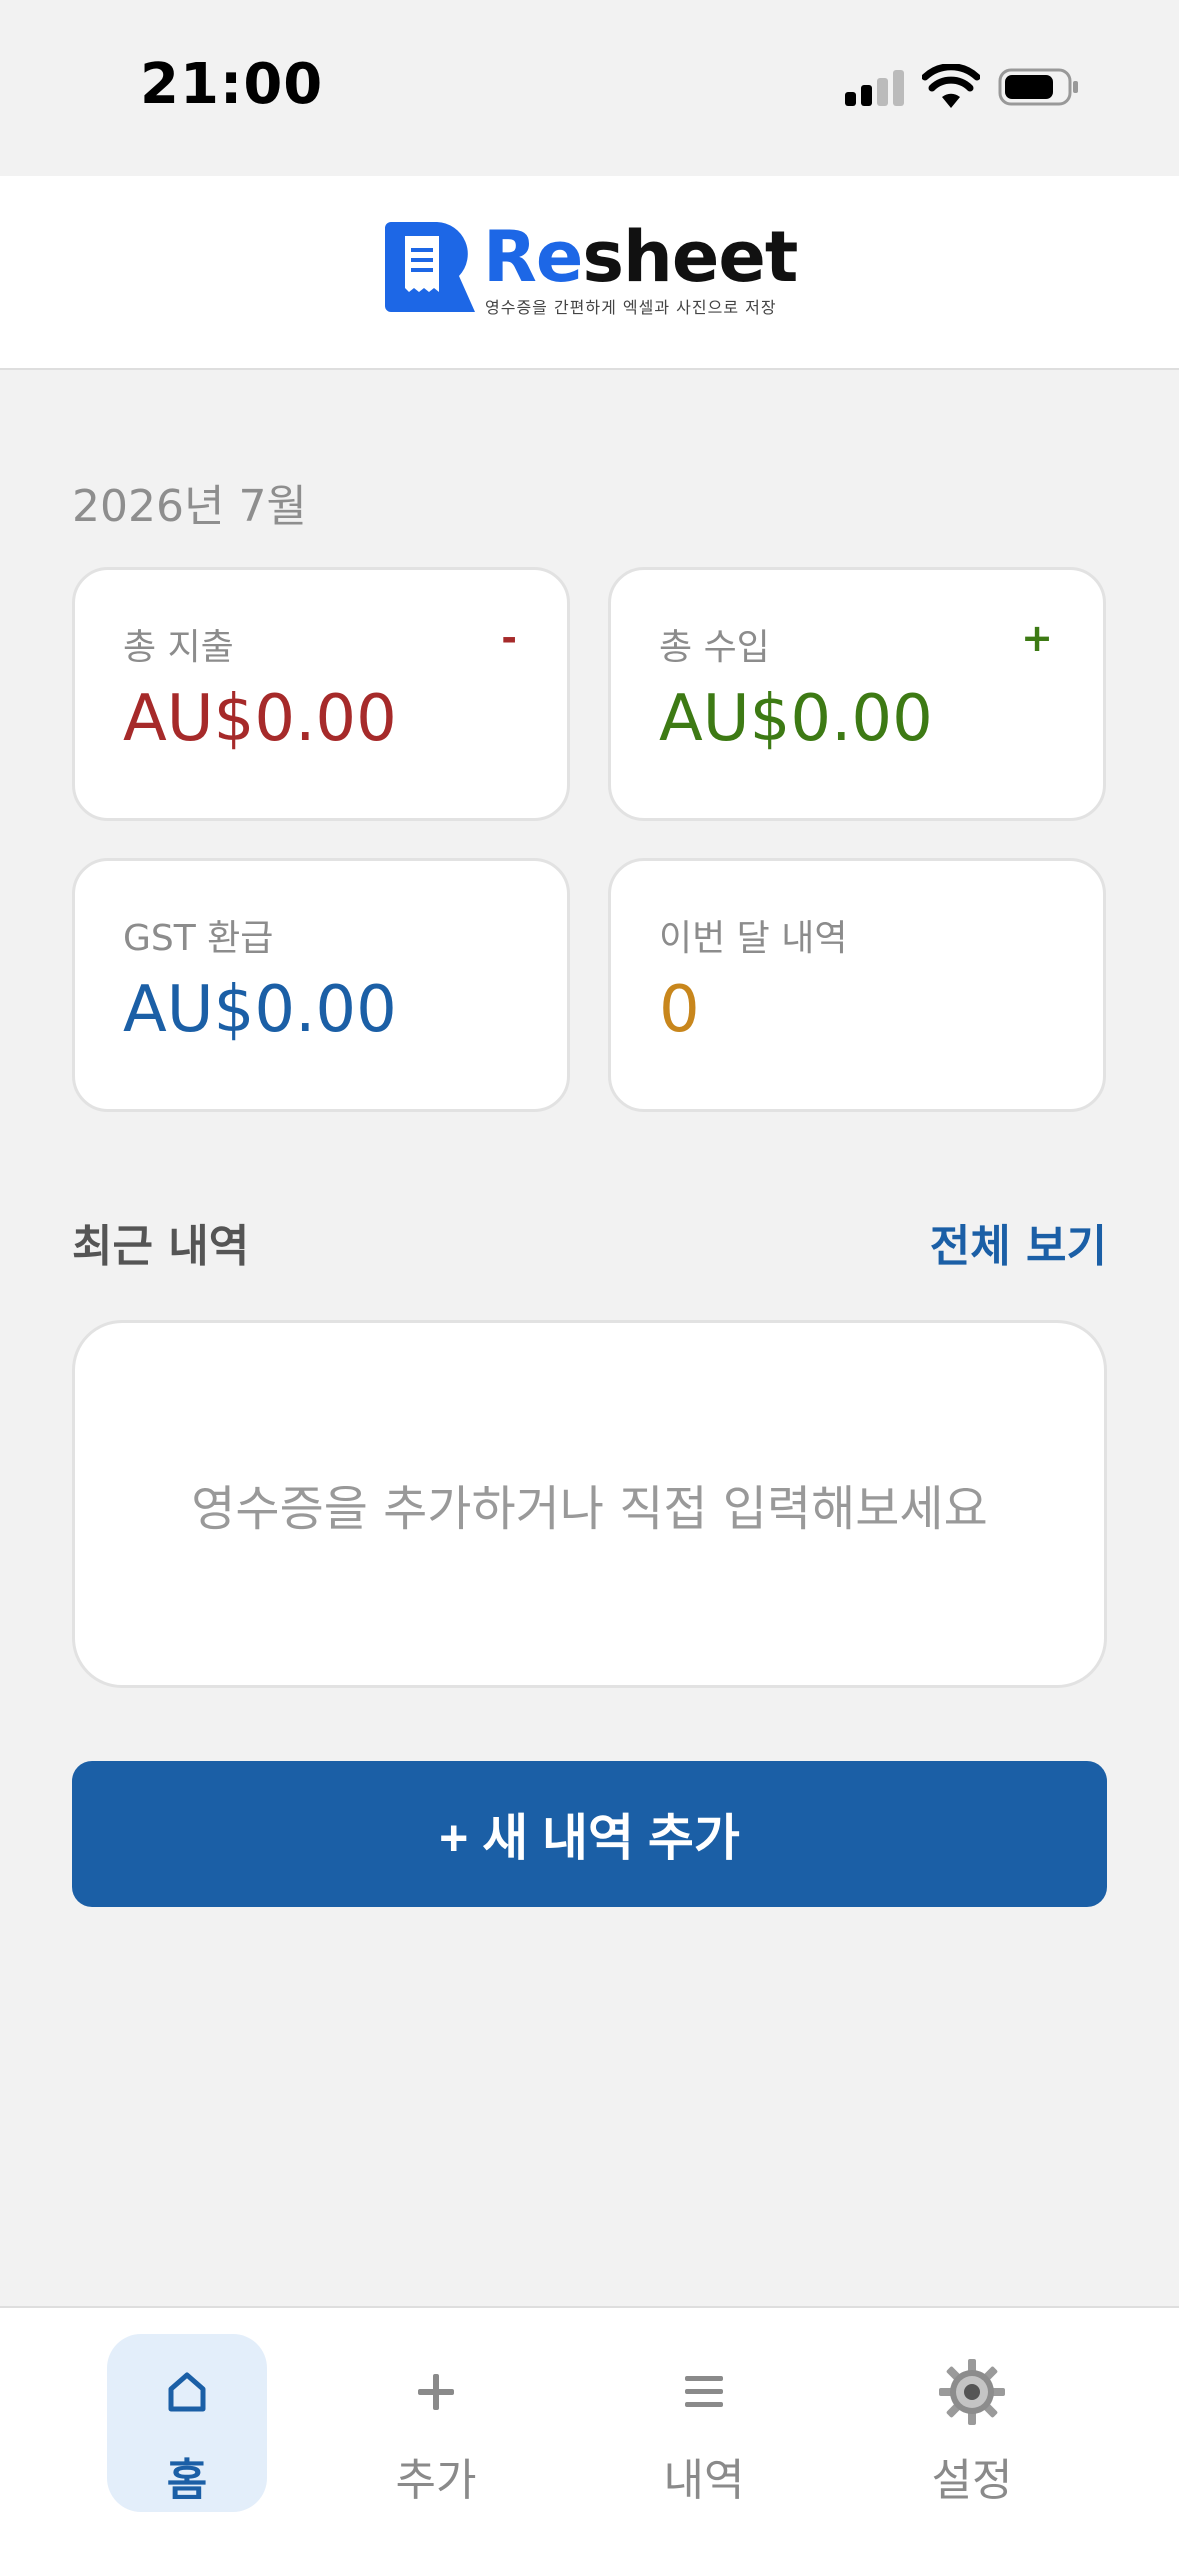 The width and height of the screenshot is (1179, 2556). Describe the element at coordinates (430, 267) in the screenshot. I see `receipt-logo-icon` at that location.